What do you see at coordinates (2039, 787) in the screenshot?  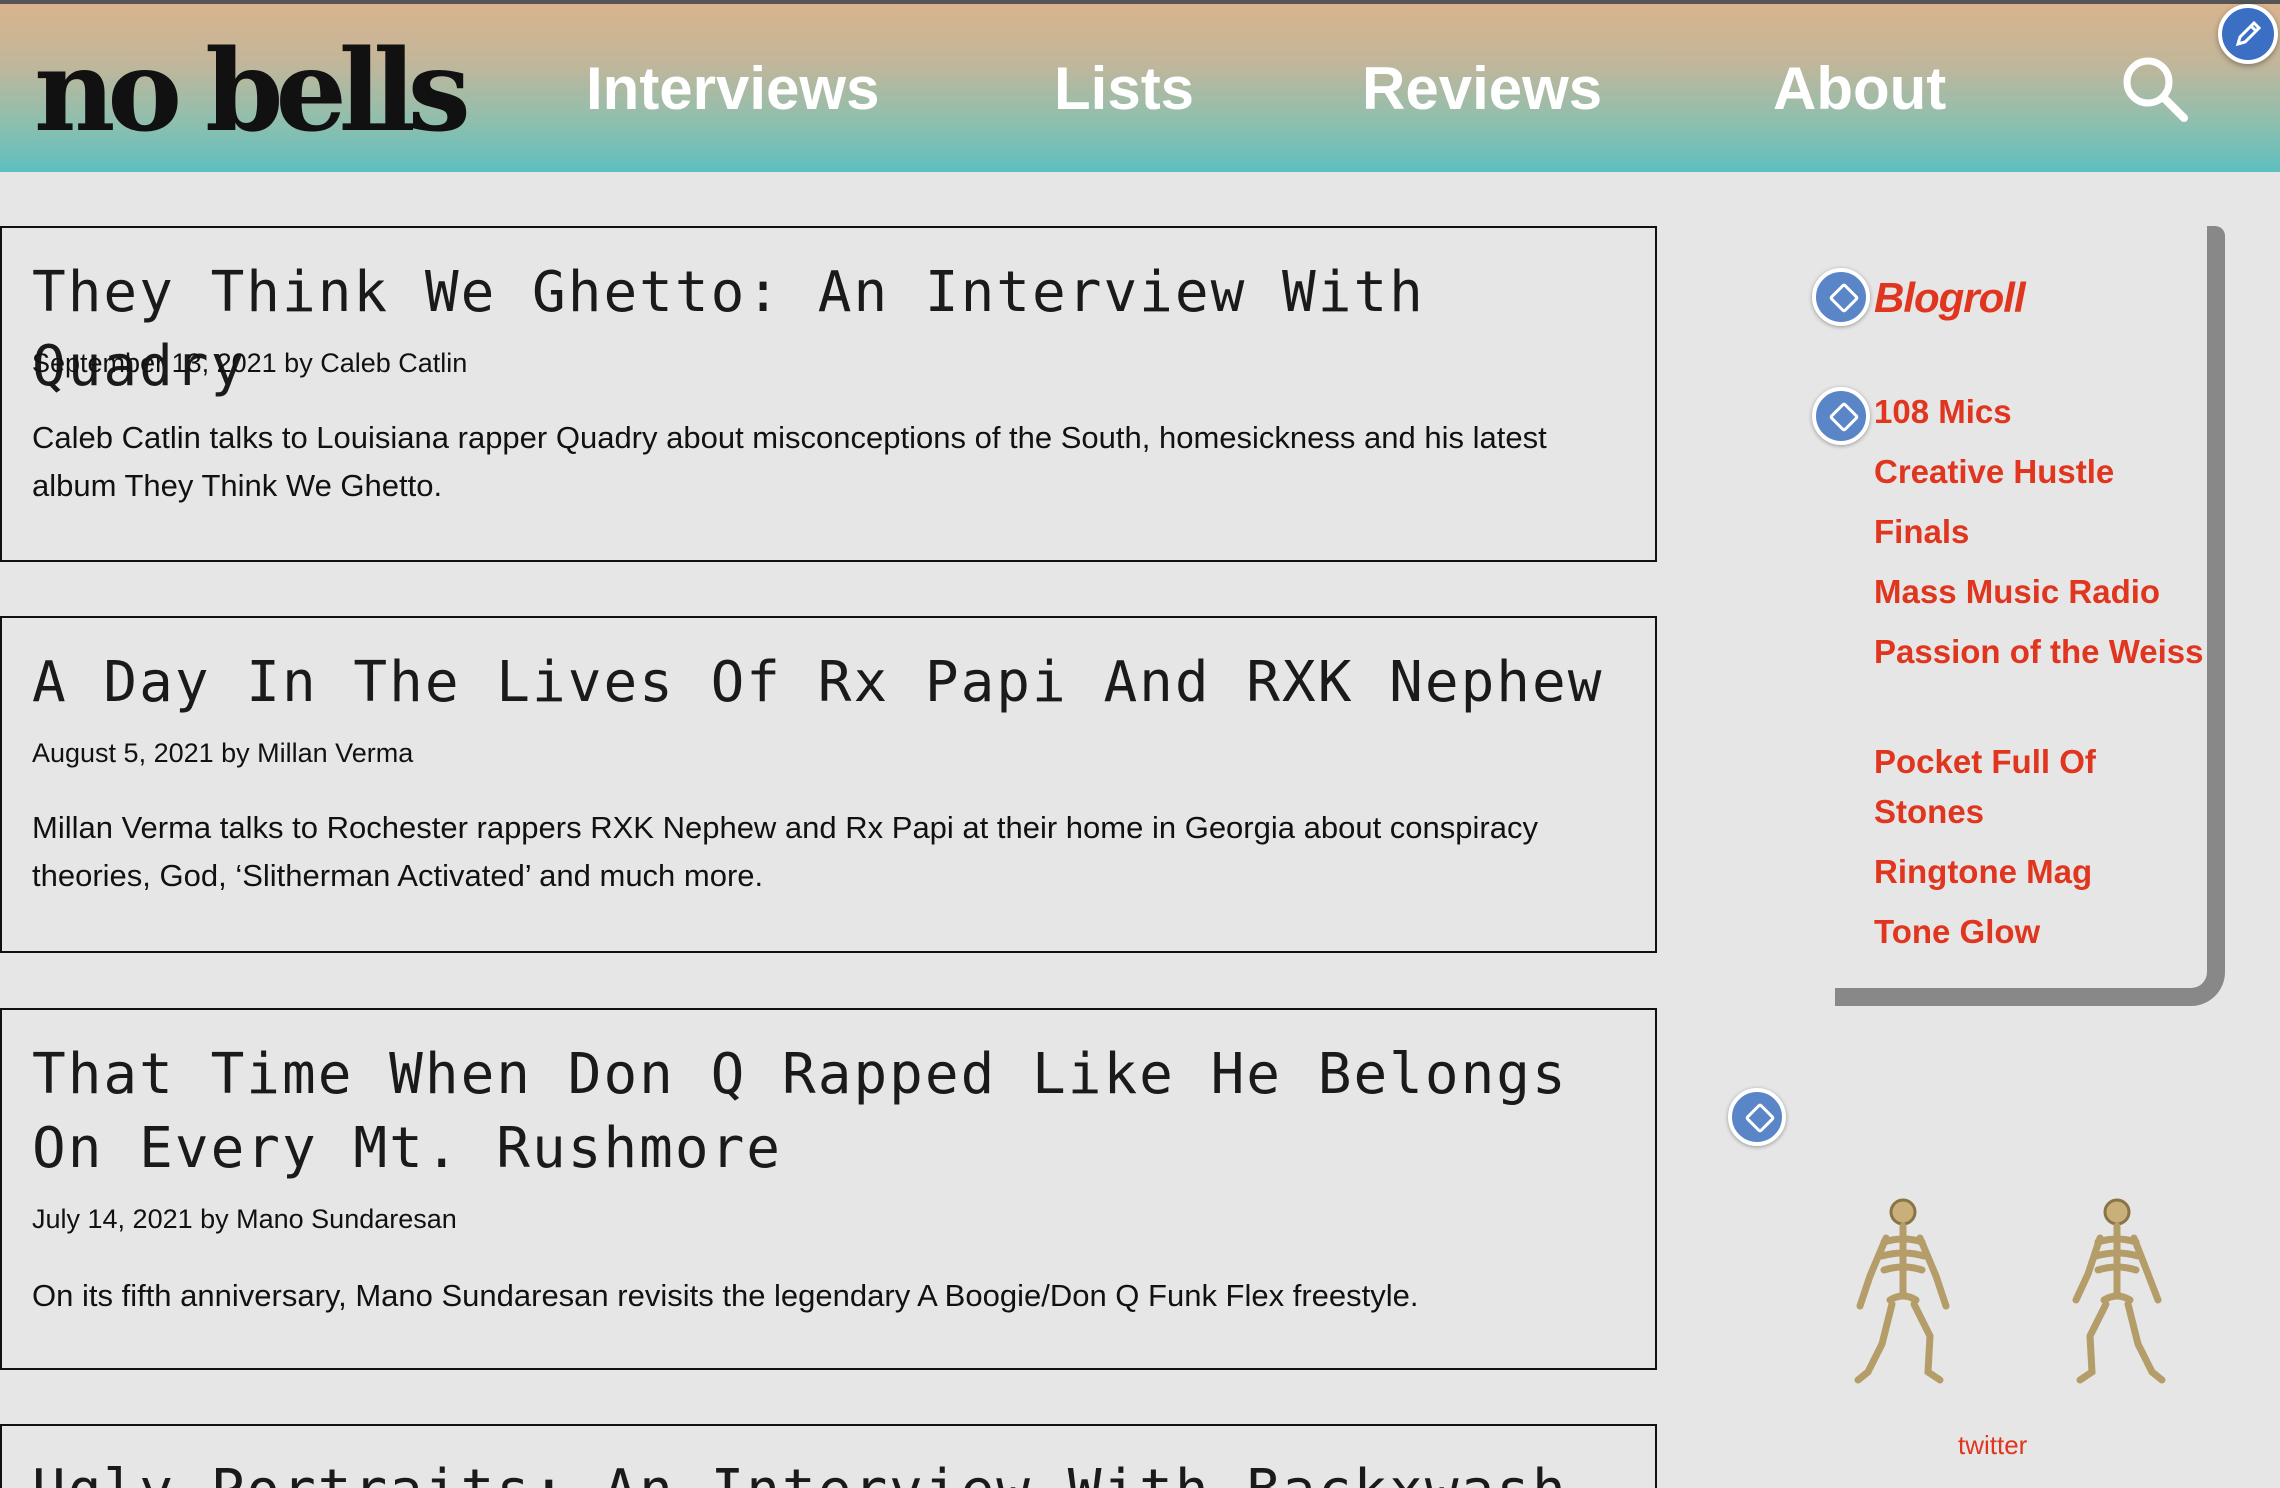 I see `blogroll-link: Pocket Full Of Stones` at bounding box center [2039, 787].